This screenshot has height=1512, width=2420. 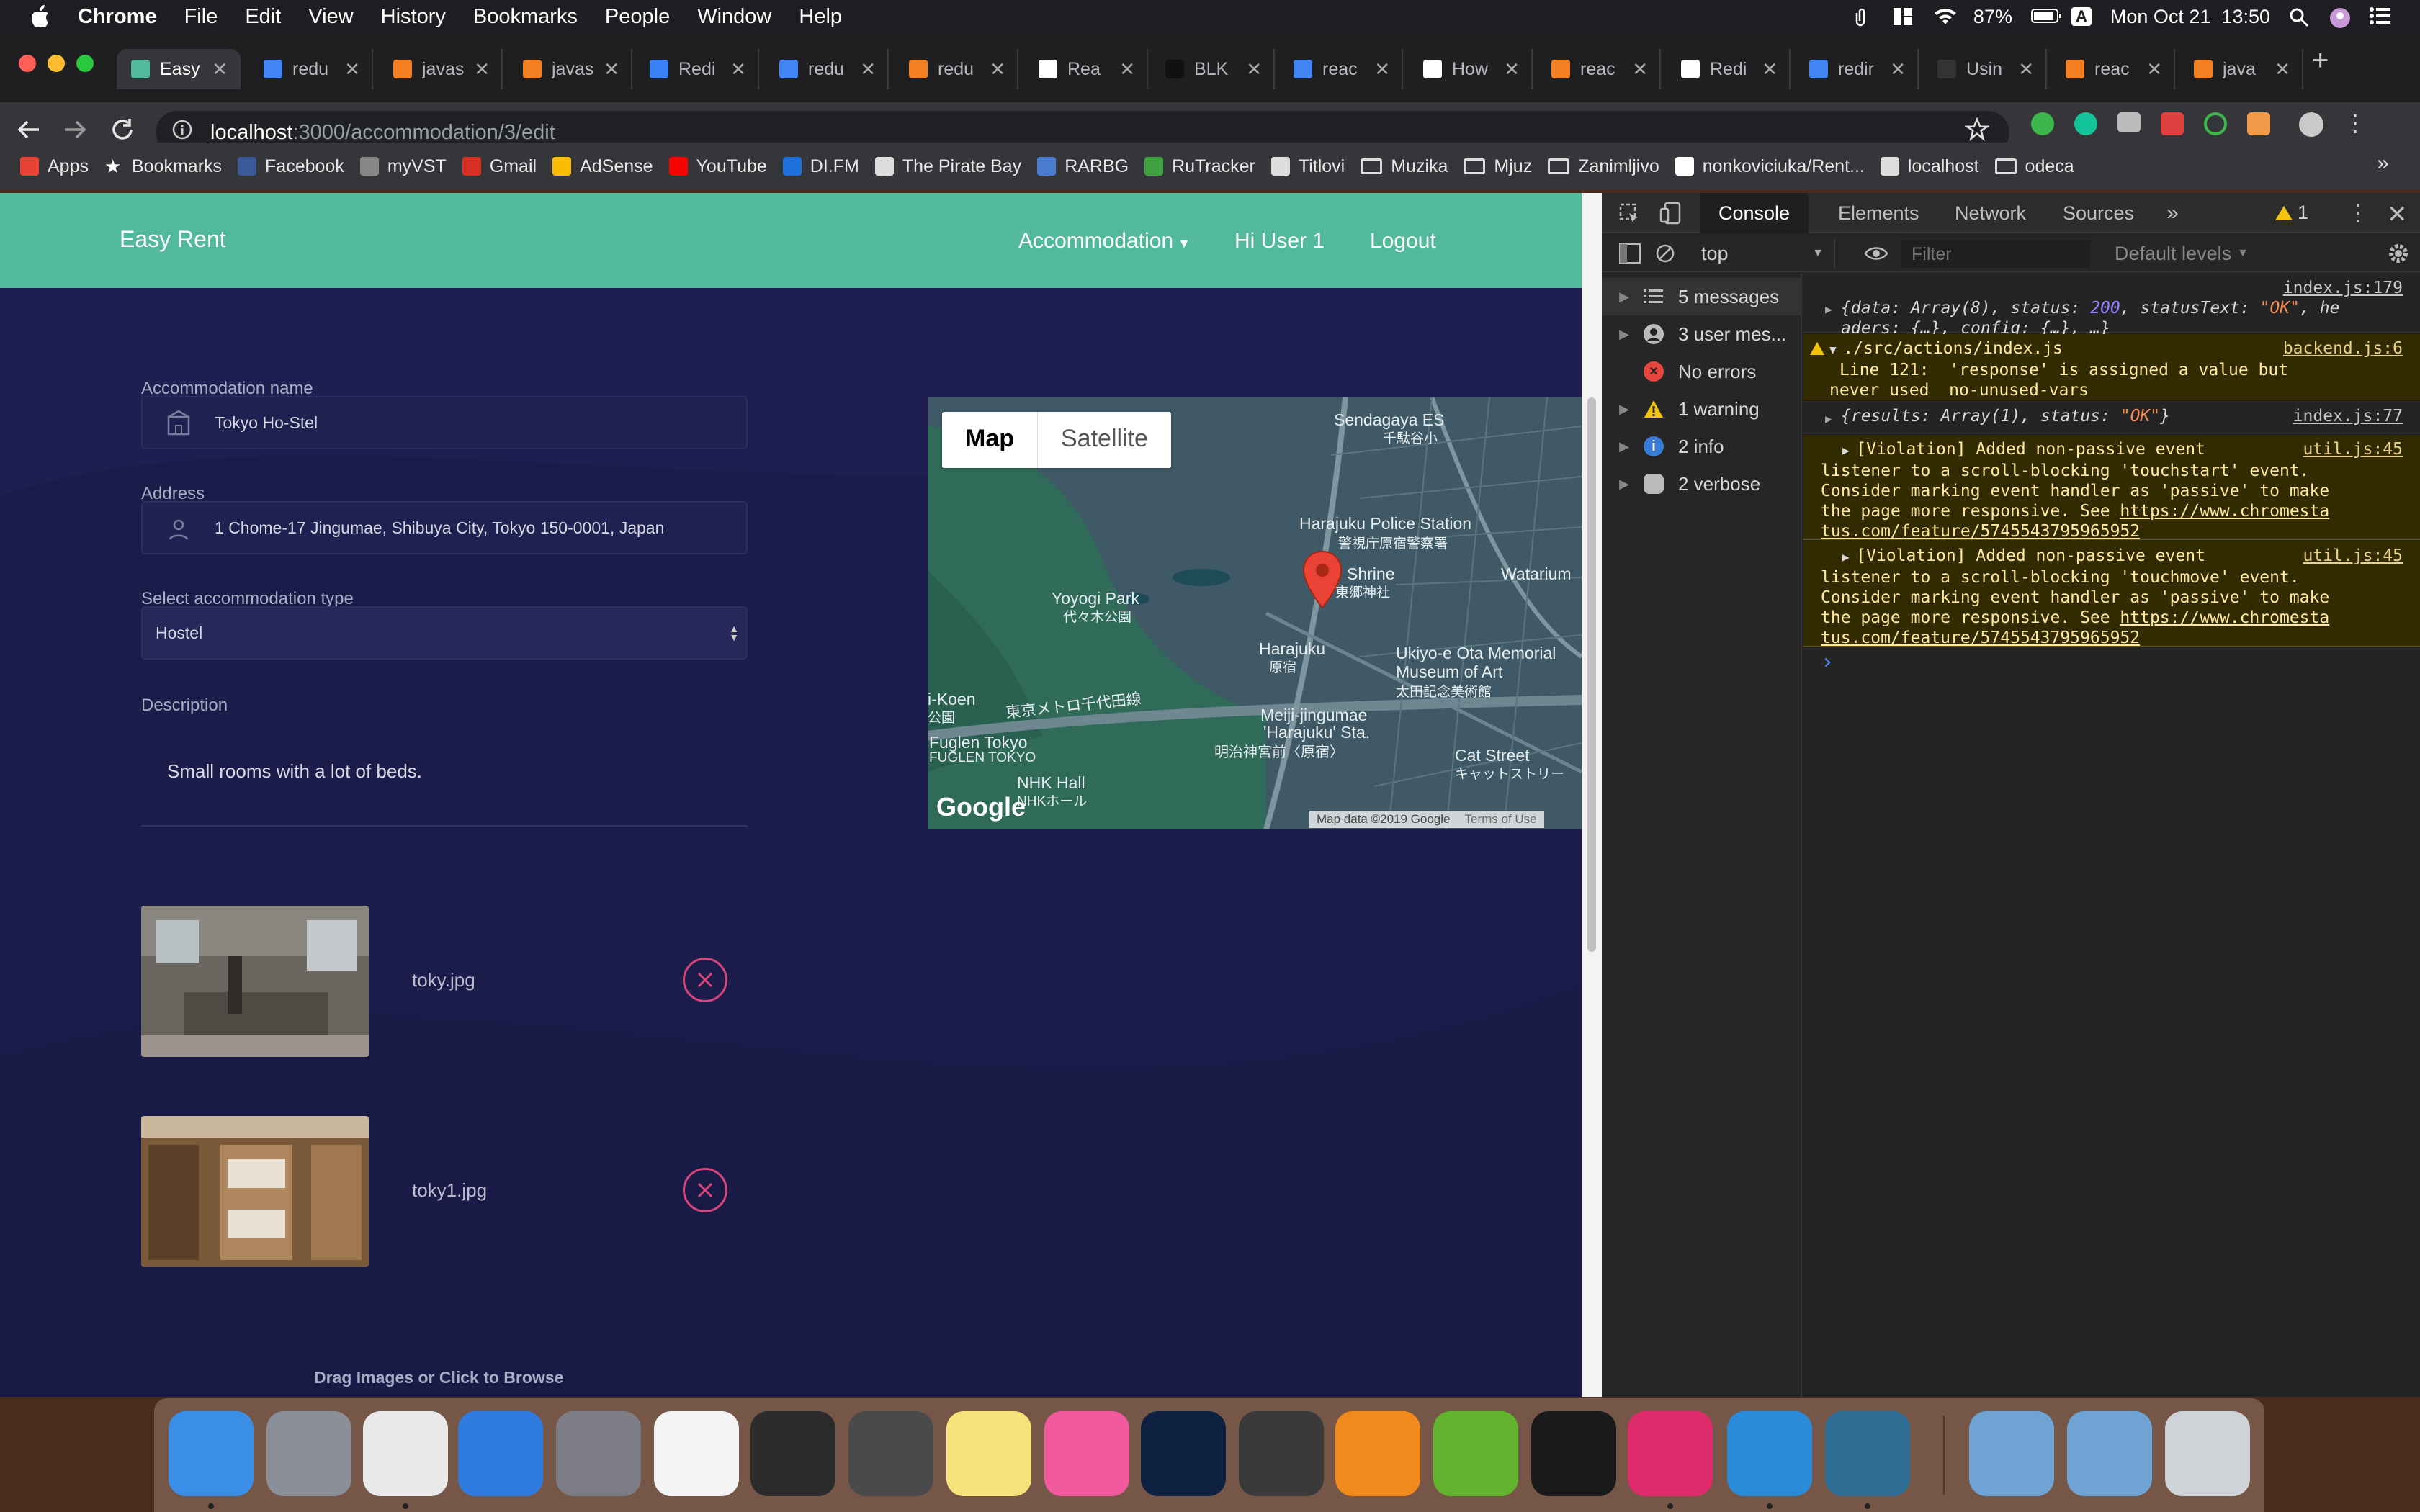 I want to click on bookmark-item: Gmail, so click(x=500, y=166).